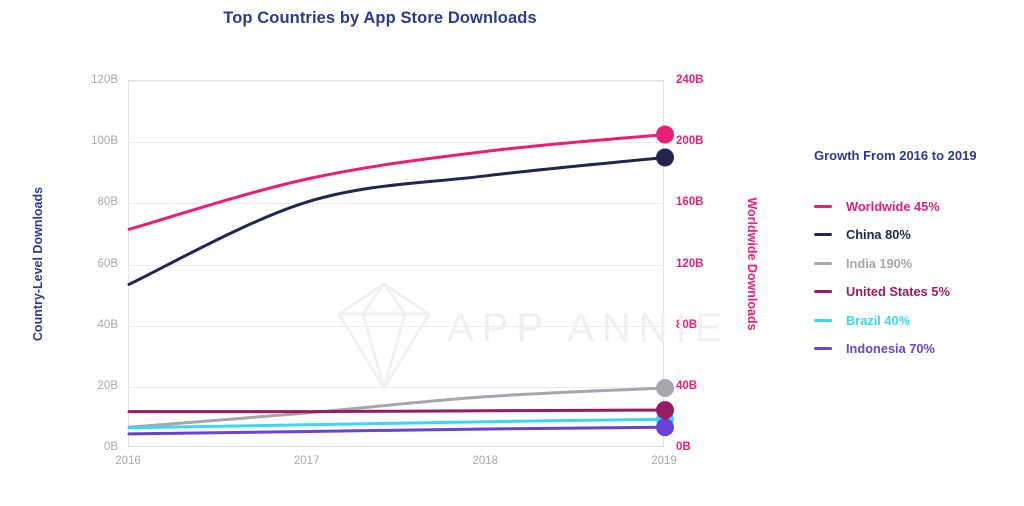  Describe the element at coordinates (690, 80) in the screenshot. I see `y-axis-right-tick-label: 240B` at that location.